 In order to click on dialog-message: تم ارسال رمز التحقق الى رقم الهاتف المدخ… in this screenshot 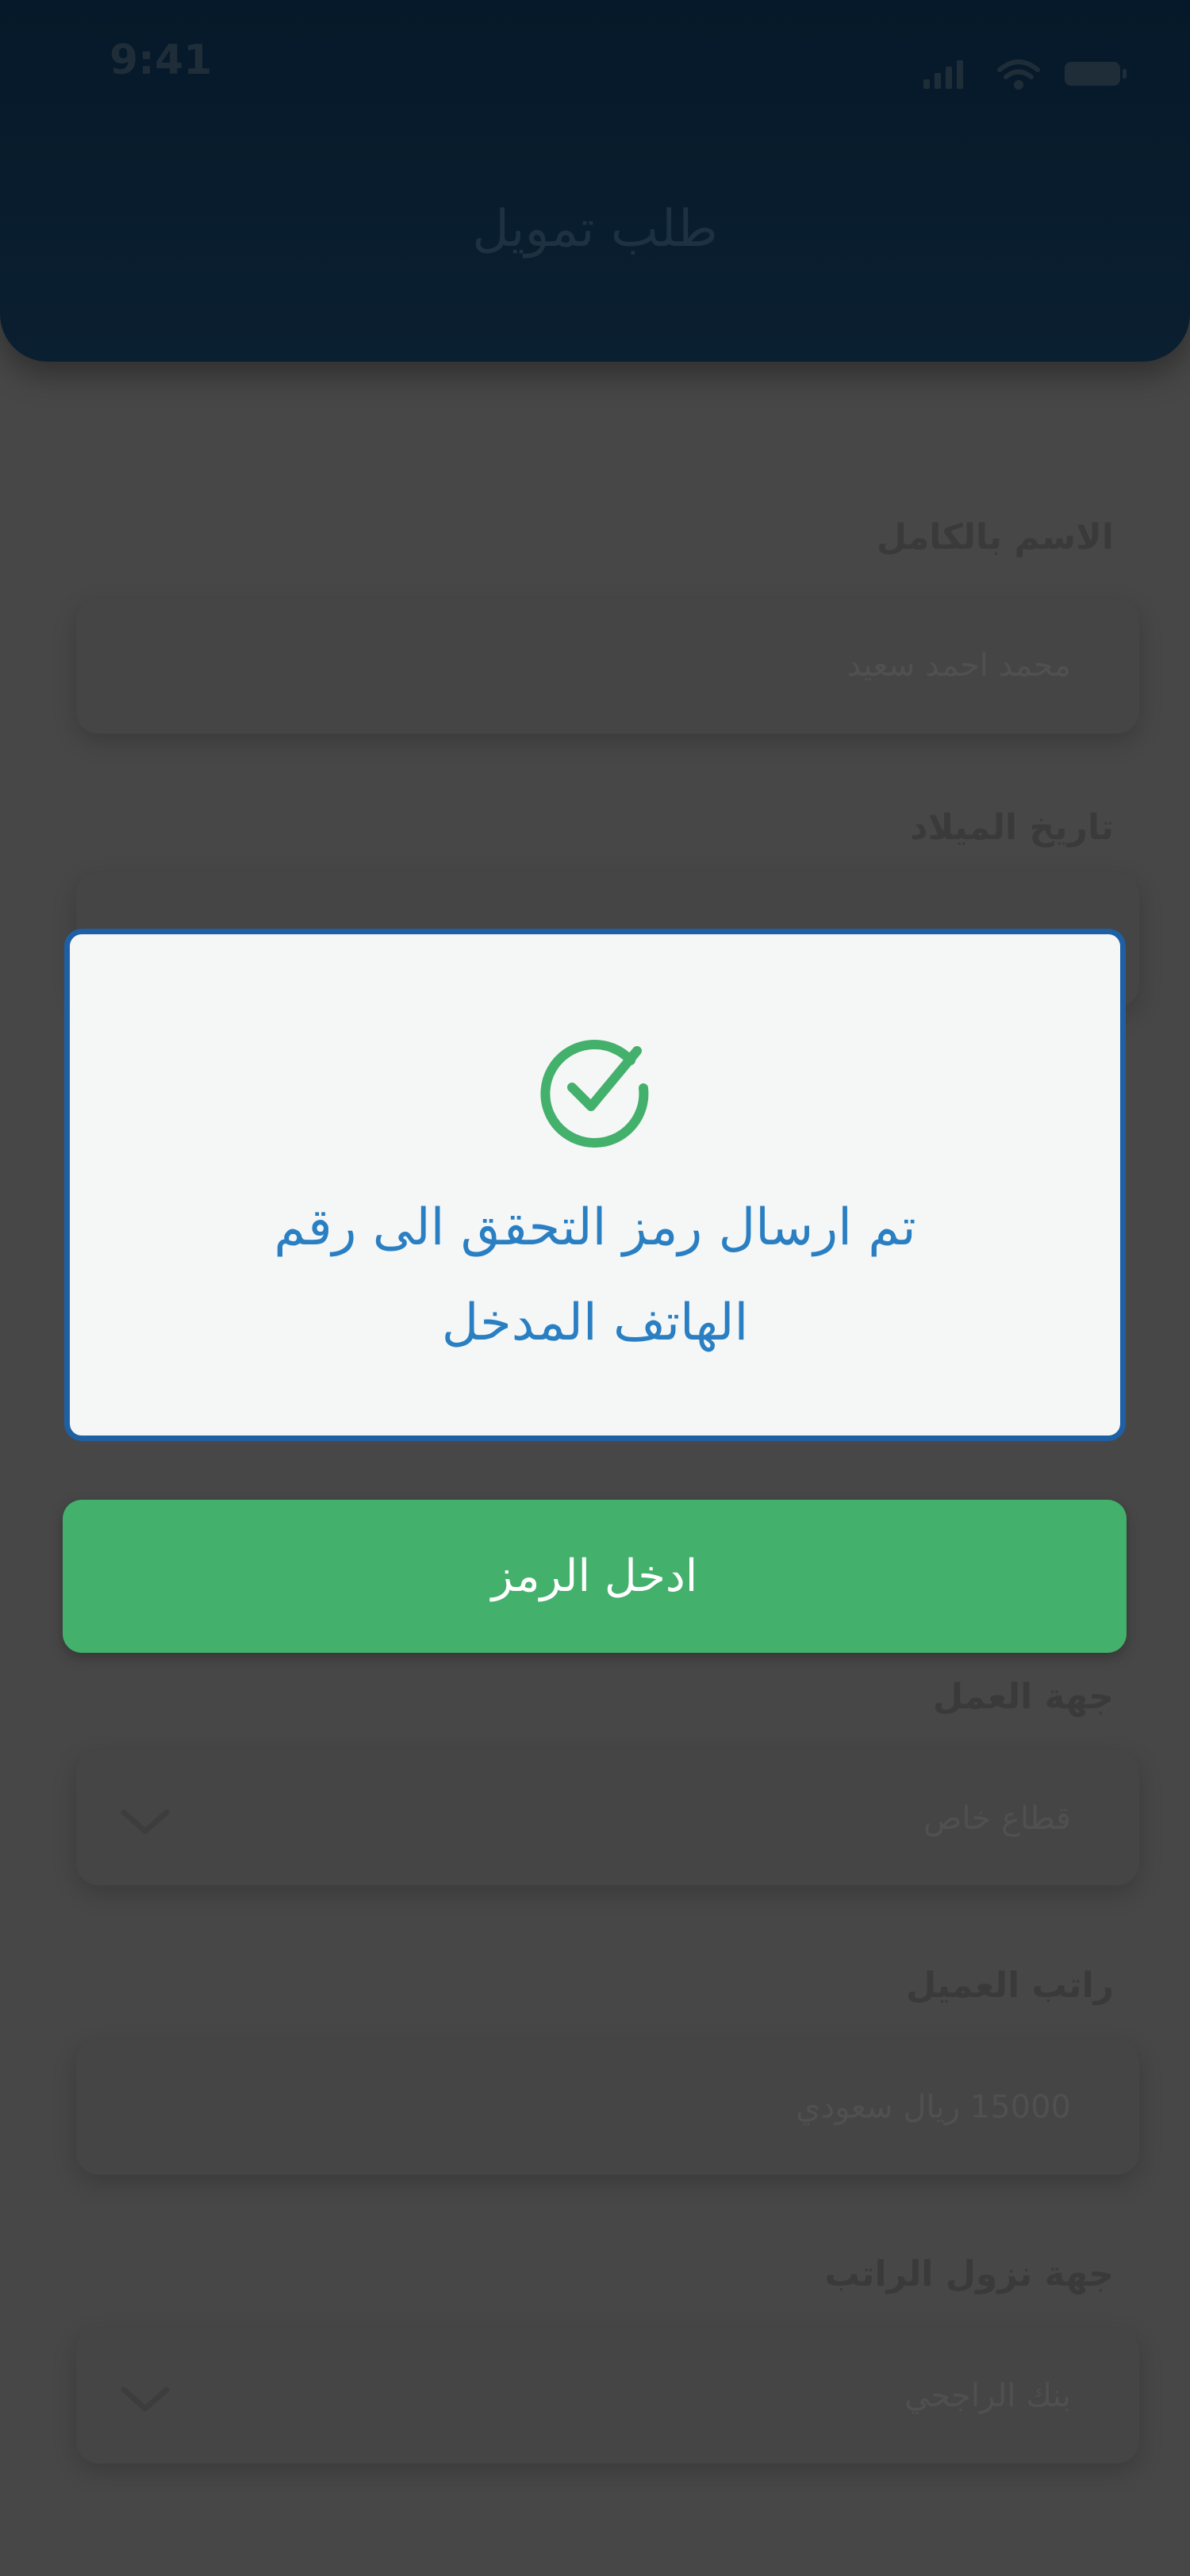, I will do `click(595, 1275)`.